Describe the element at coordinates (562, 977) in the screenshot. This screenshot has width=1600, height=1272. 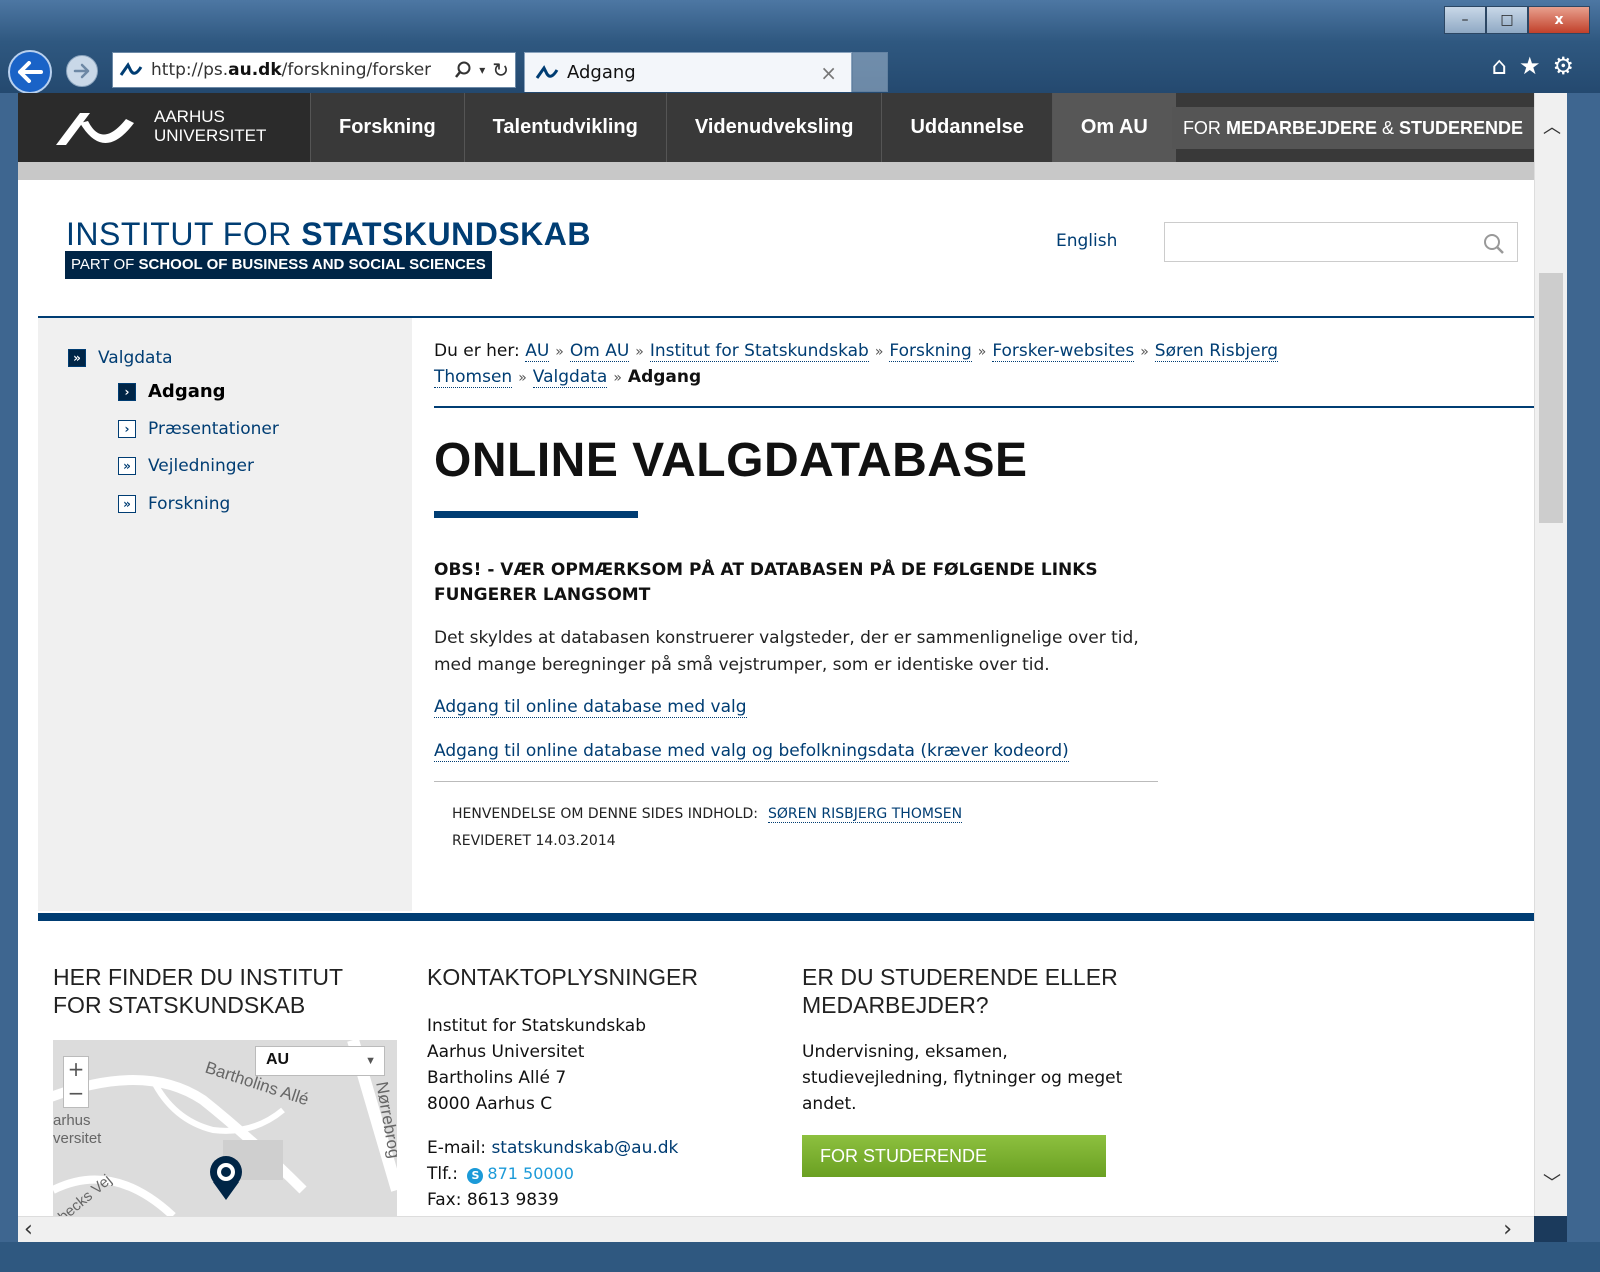
I see `footer-contact-heading: KONTAKTOPLYSNINGER` at that location.